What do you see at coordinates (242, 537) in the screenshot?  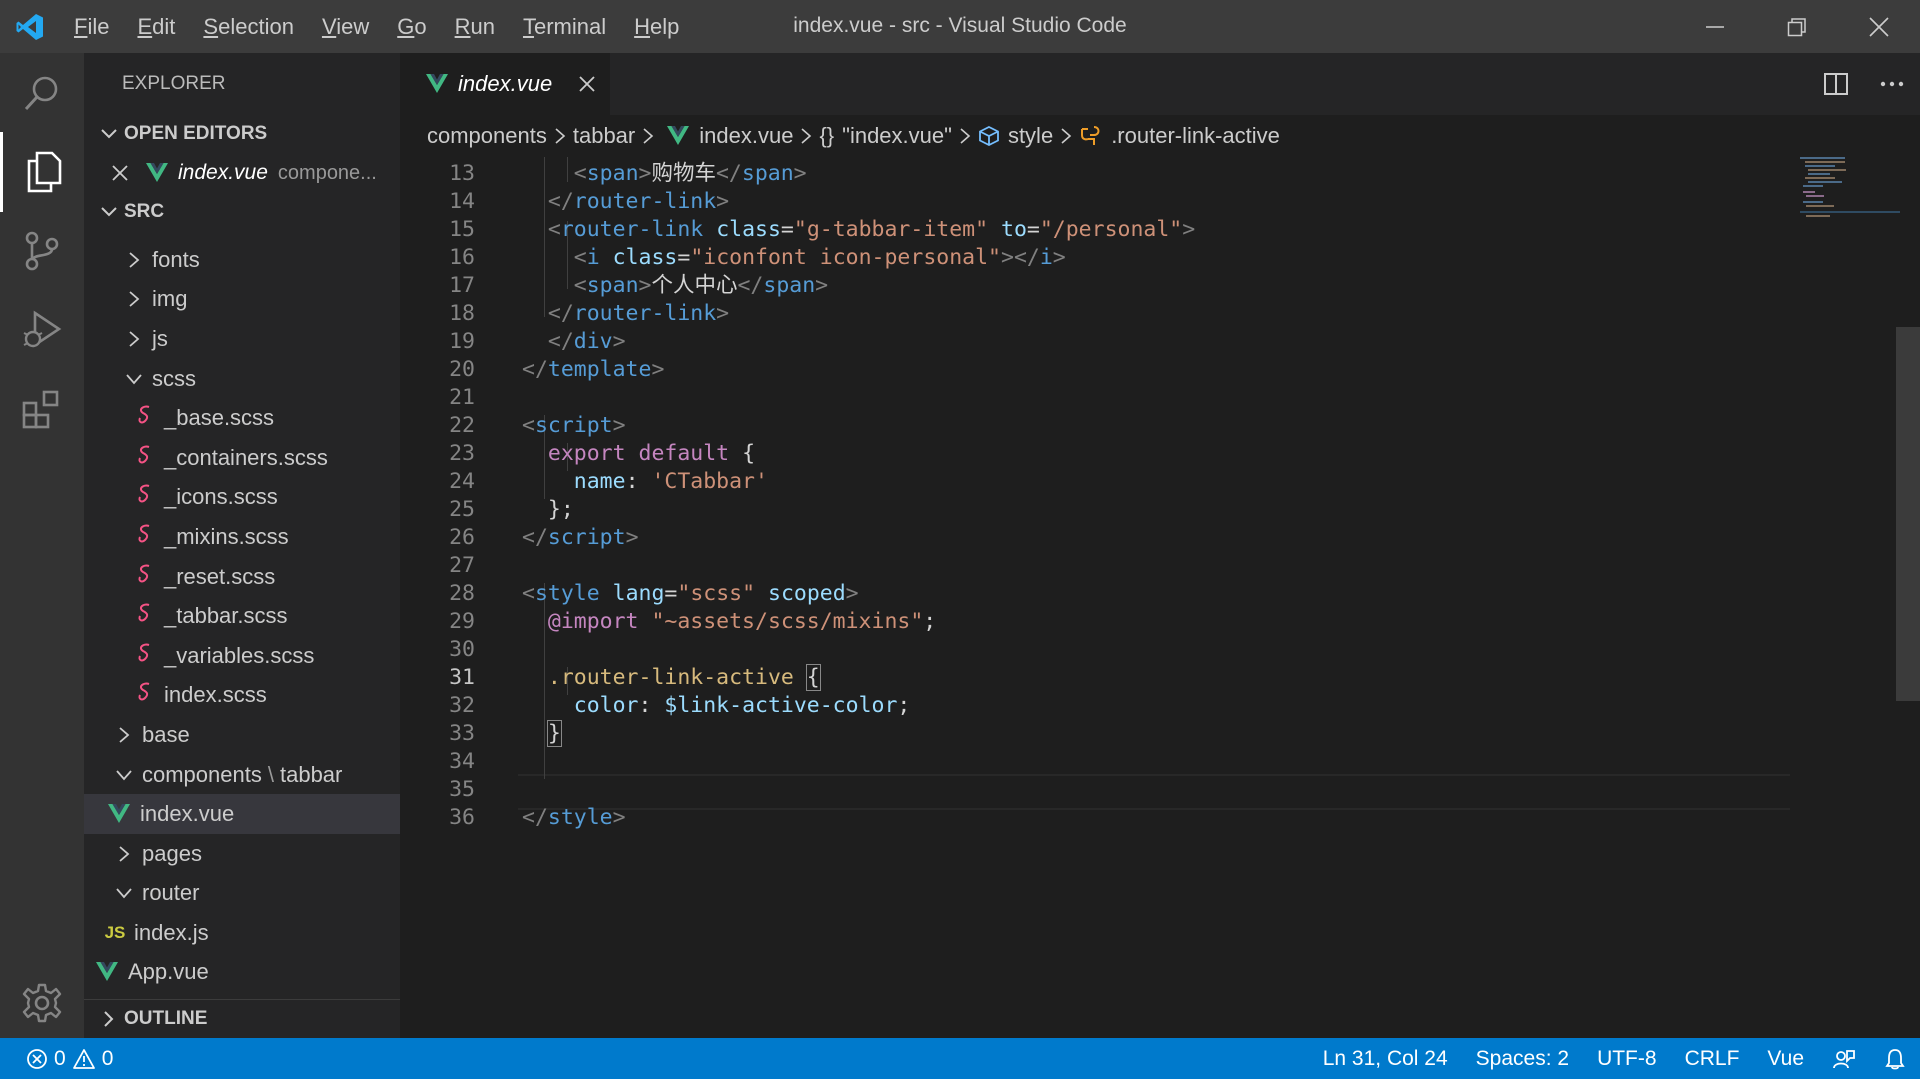 I see `tree-file: _mixins.scss` at bounding box center [242, 537].